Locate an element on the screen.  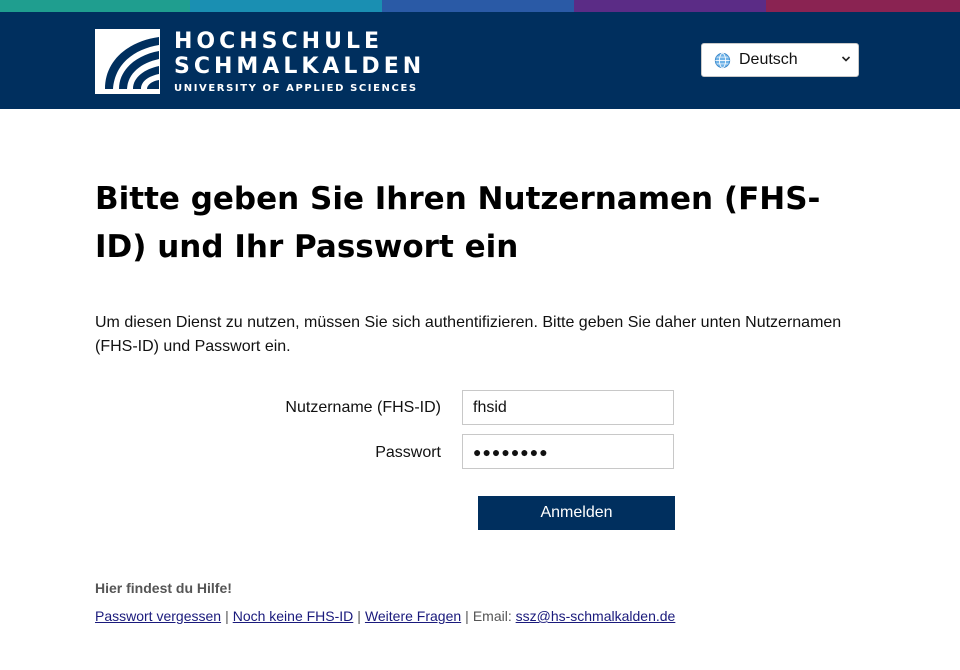
globe-icon is located at coordinates (722, 60).